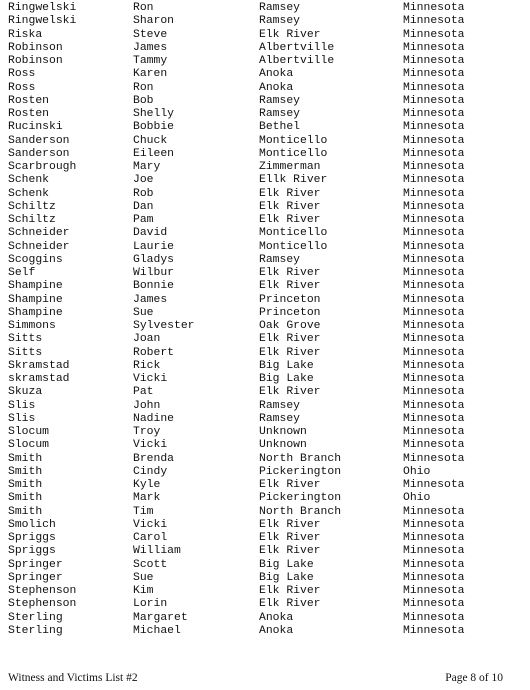 Image resolution: width=530 pixels, height=690 pixels. Describe the element at coordinates (25, 392) in the screenshot. I see `last-name-cell: Skuza` at that location.